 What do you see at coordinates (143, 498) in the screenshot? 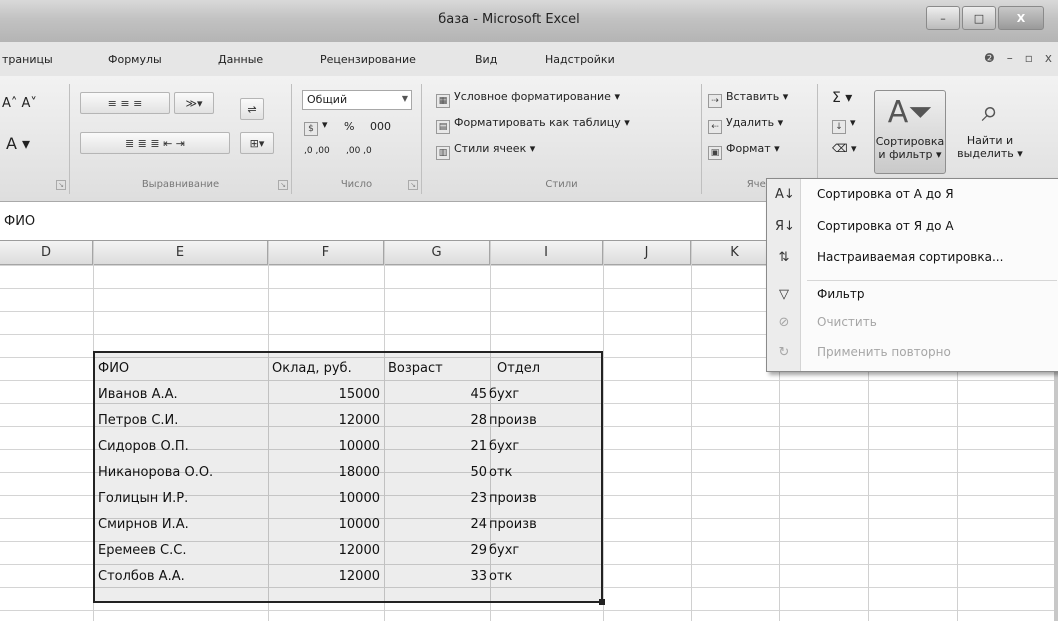
I see `cell-name: Голицын И.Р.` at bounding box center [143, 498].